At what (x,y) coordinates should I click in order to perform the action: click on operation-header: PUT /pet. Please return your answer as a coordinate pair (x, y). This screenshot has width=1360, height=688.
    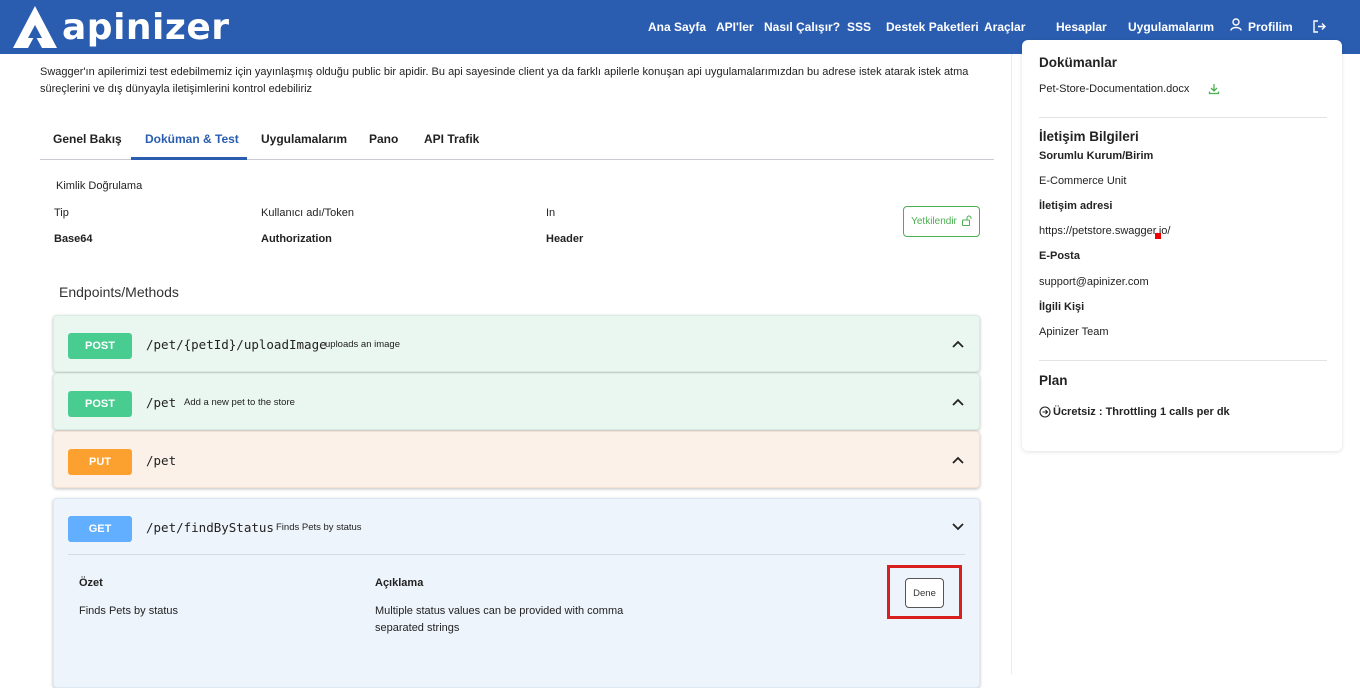
    Looking at the image, I should click on (516, 459).